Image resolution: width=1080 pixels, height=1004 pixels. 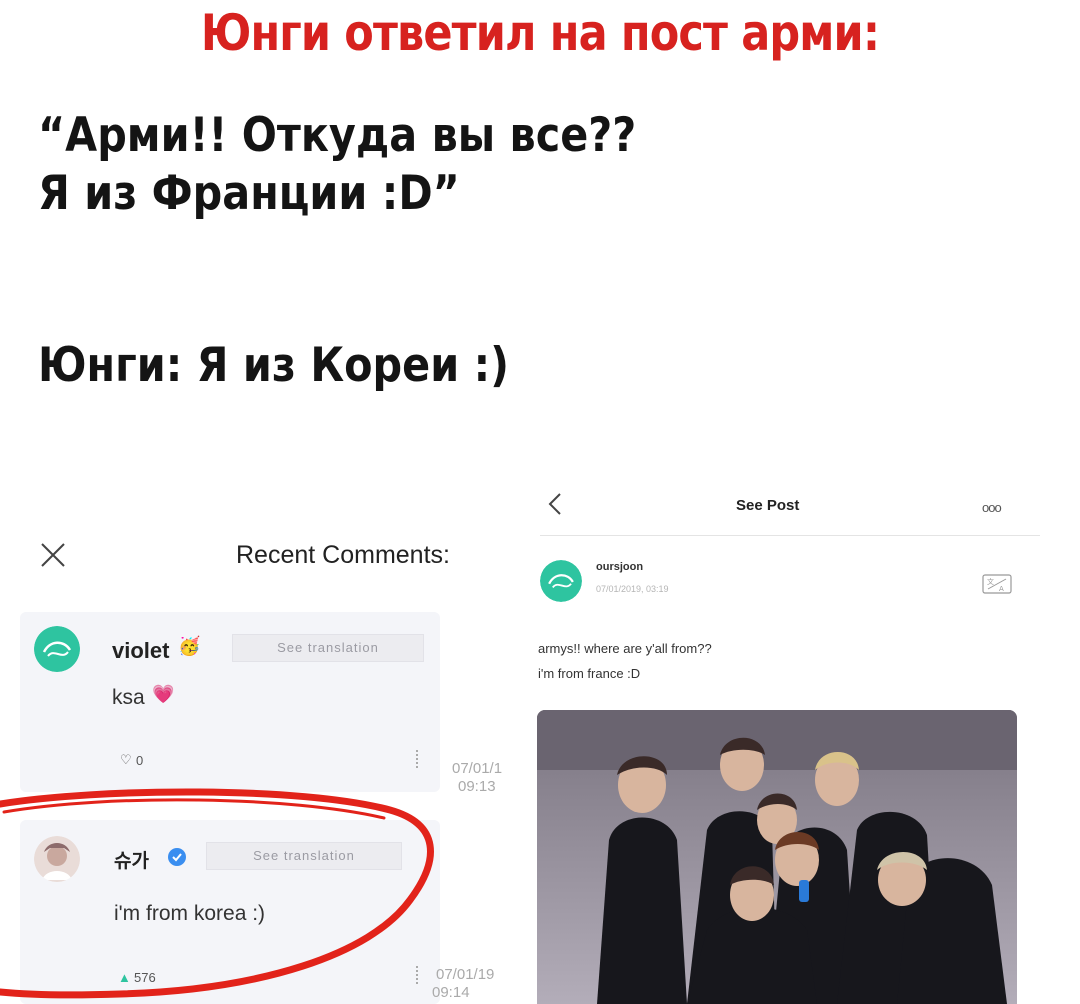 What do you see at coordinates (465, 974) in the screenshot?
I see `comment-date: 07/01/19` at bounding box center [465, 974].